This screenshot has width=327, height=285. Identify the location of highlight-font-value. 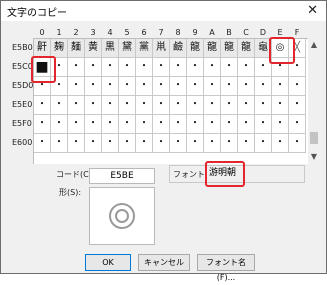
(225, 174).